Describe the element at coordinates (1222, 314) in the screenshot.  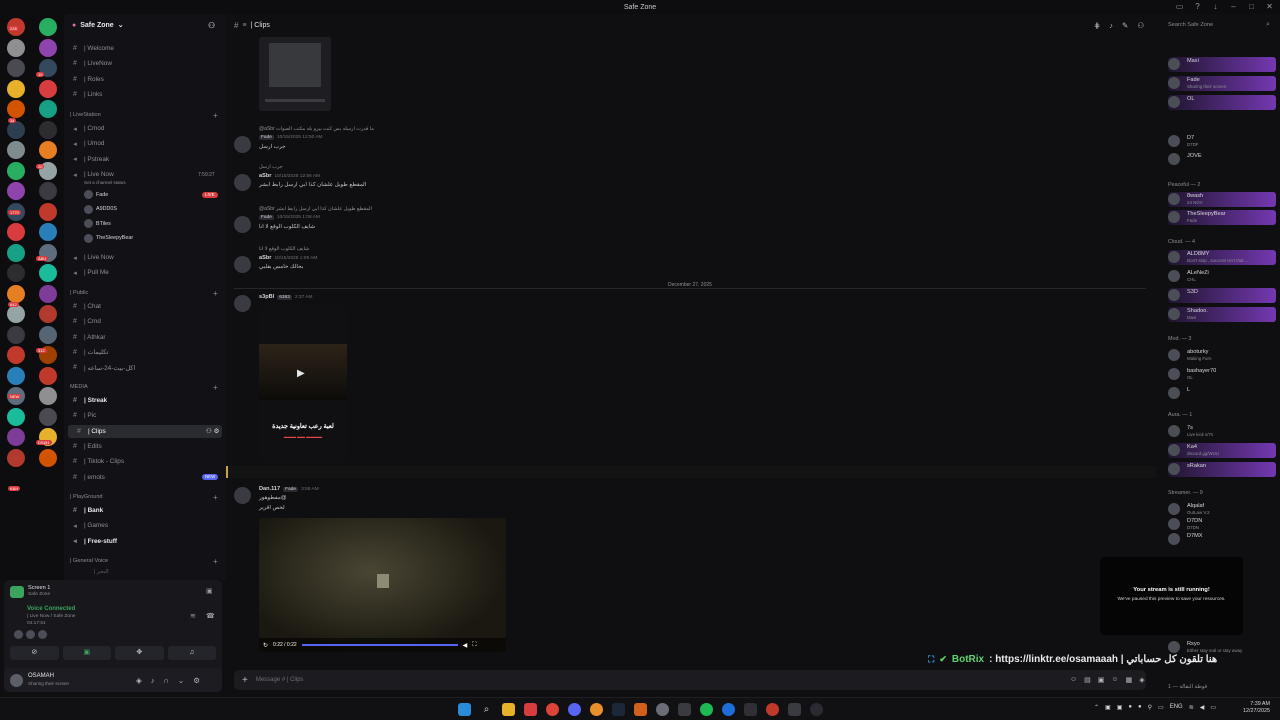
I see `member-item: Shadoo. Maxi` at that location.